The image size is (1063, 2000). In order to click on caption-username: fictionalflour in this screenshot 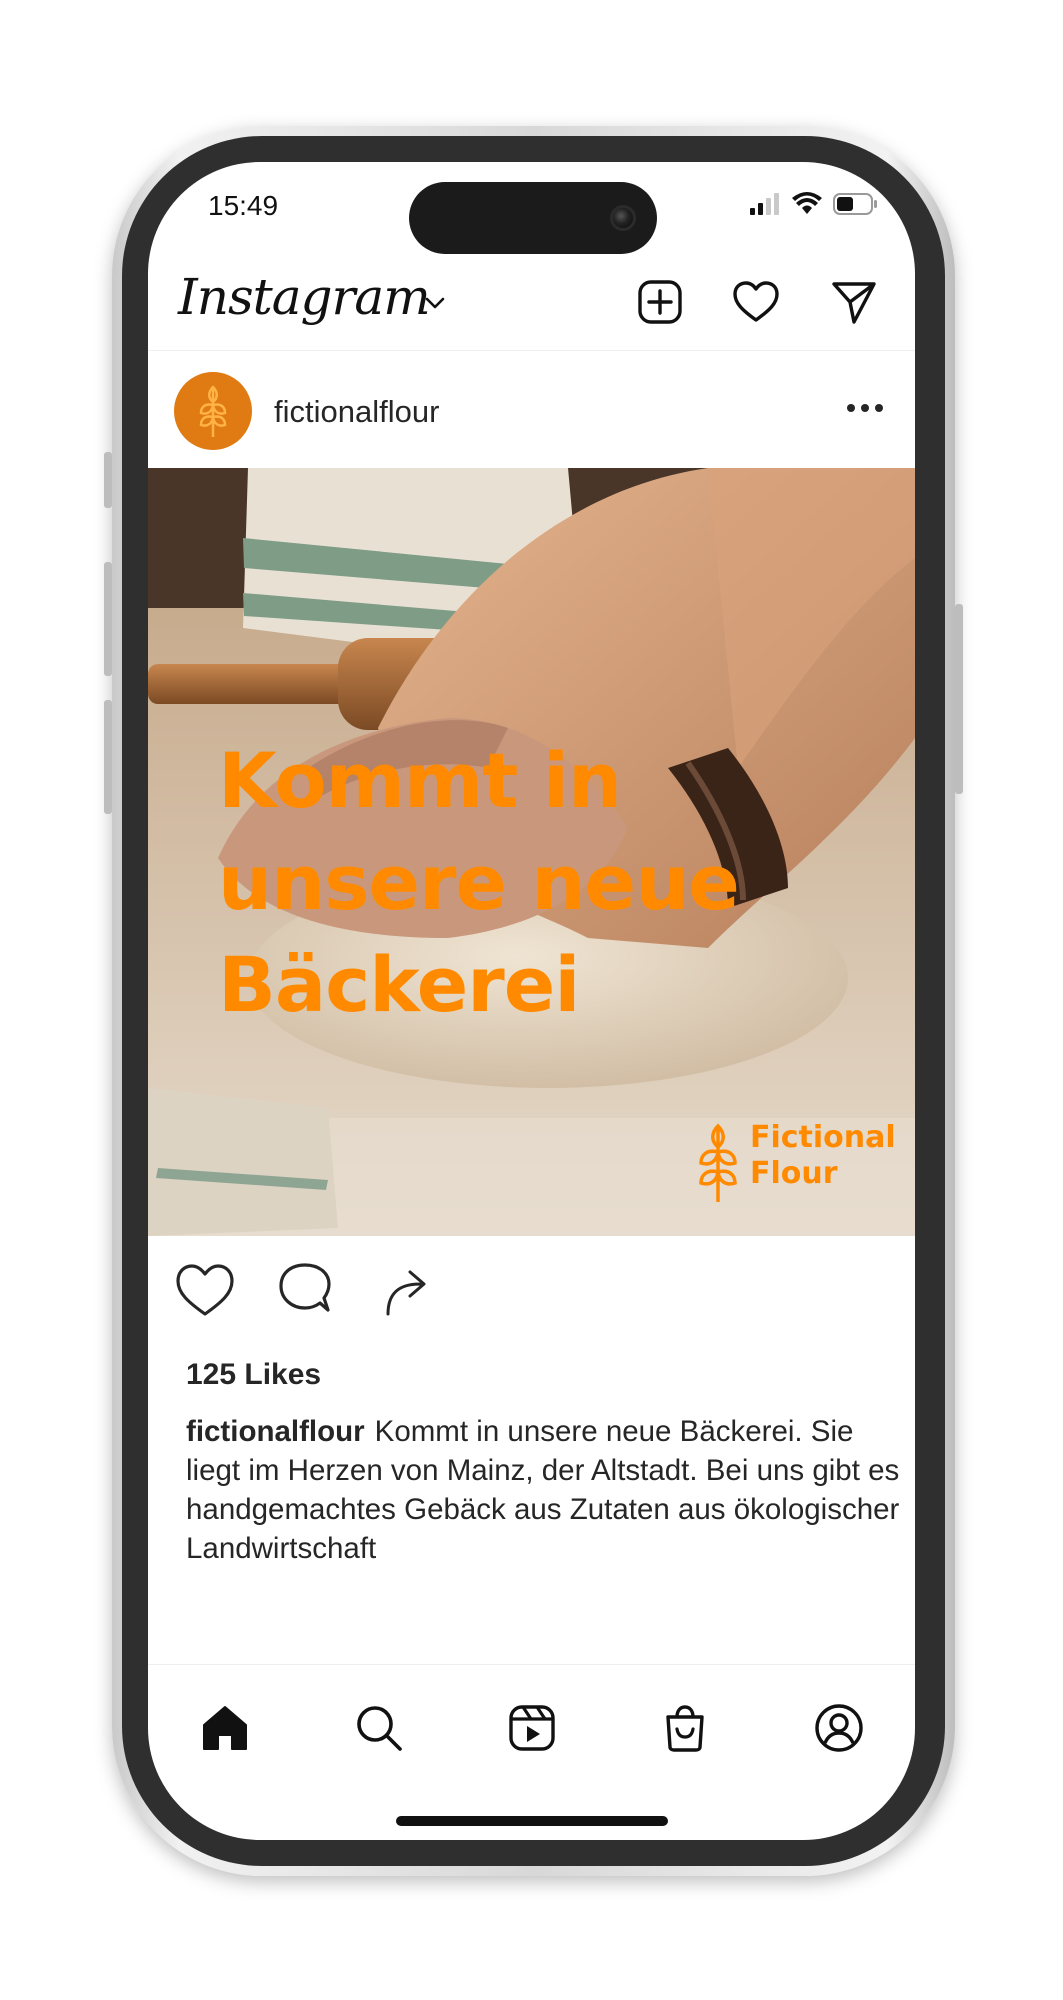, I will do `click(275, 1431)`.